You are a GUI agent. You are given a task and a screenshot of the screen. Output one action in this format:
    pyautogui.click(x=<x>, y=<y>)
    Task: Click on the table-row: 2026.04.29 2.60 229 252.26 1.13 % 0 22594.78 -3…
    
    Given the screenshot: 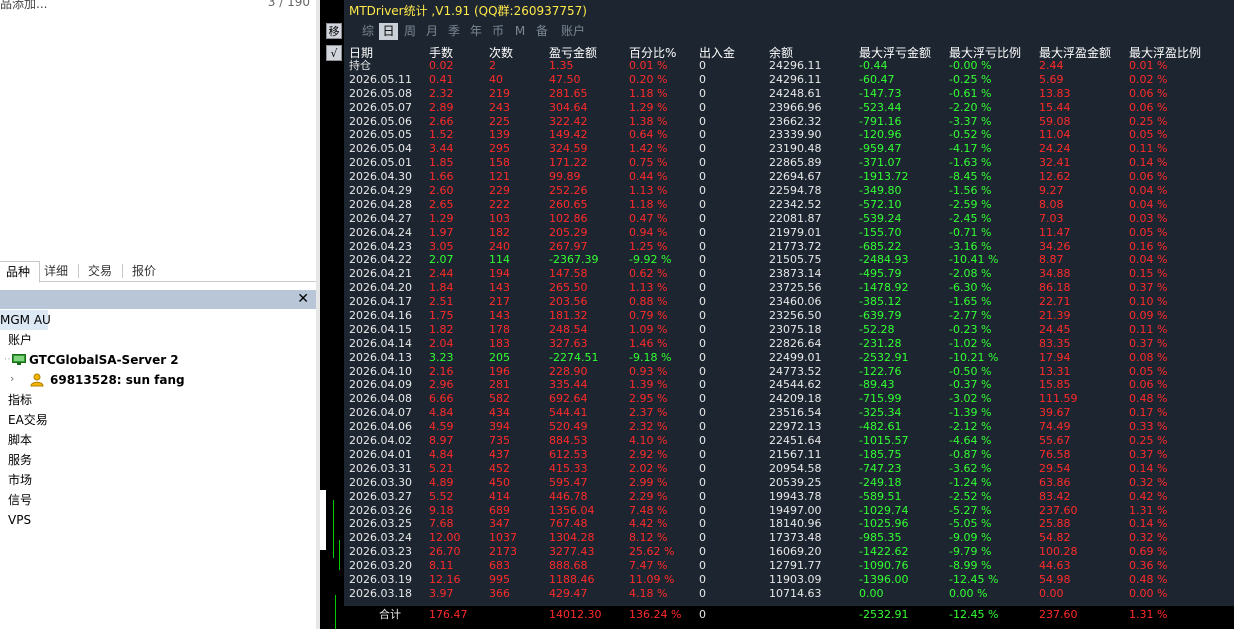 What is the action you would take?
    pyautogui.click(x=789, y=191)
    